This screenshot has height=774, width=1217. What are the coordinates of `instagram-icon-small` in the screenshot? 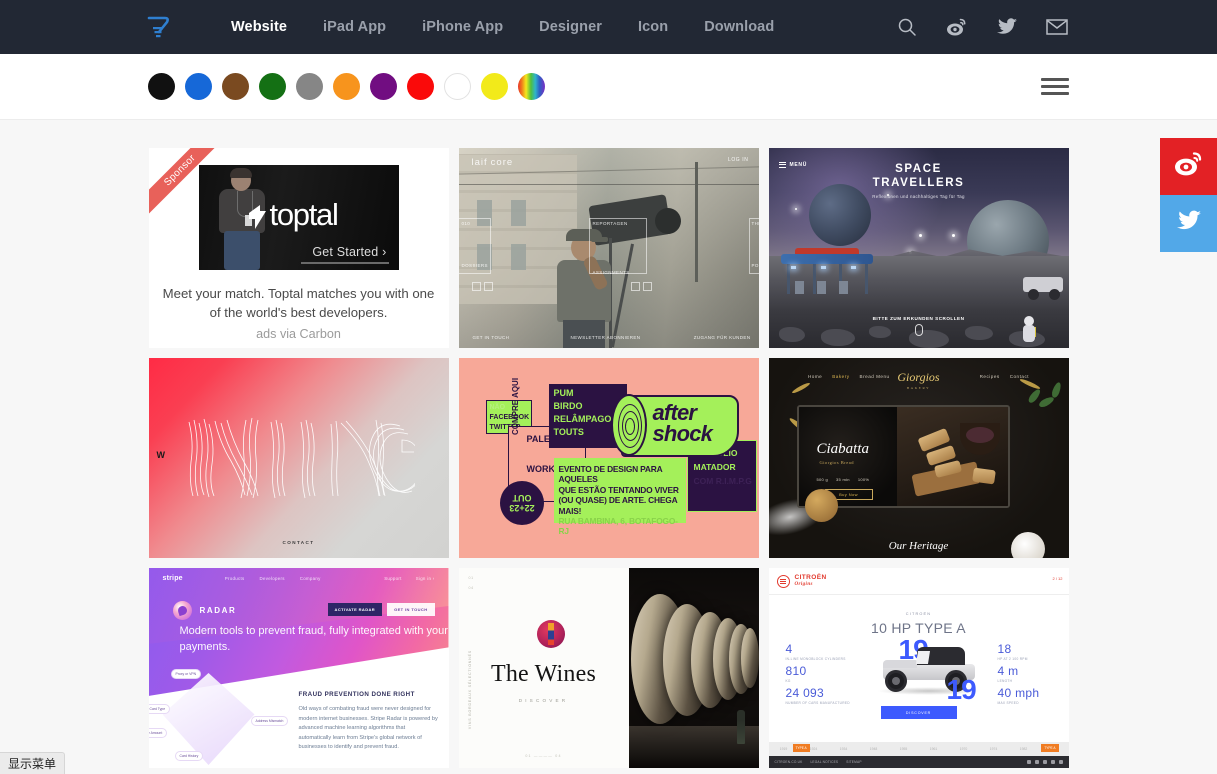 It's located at (1060, 762).